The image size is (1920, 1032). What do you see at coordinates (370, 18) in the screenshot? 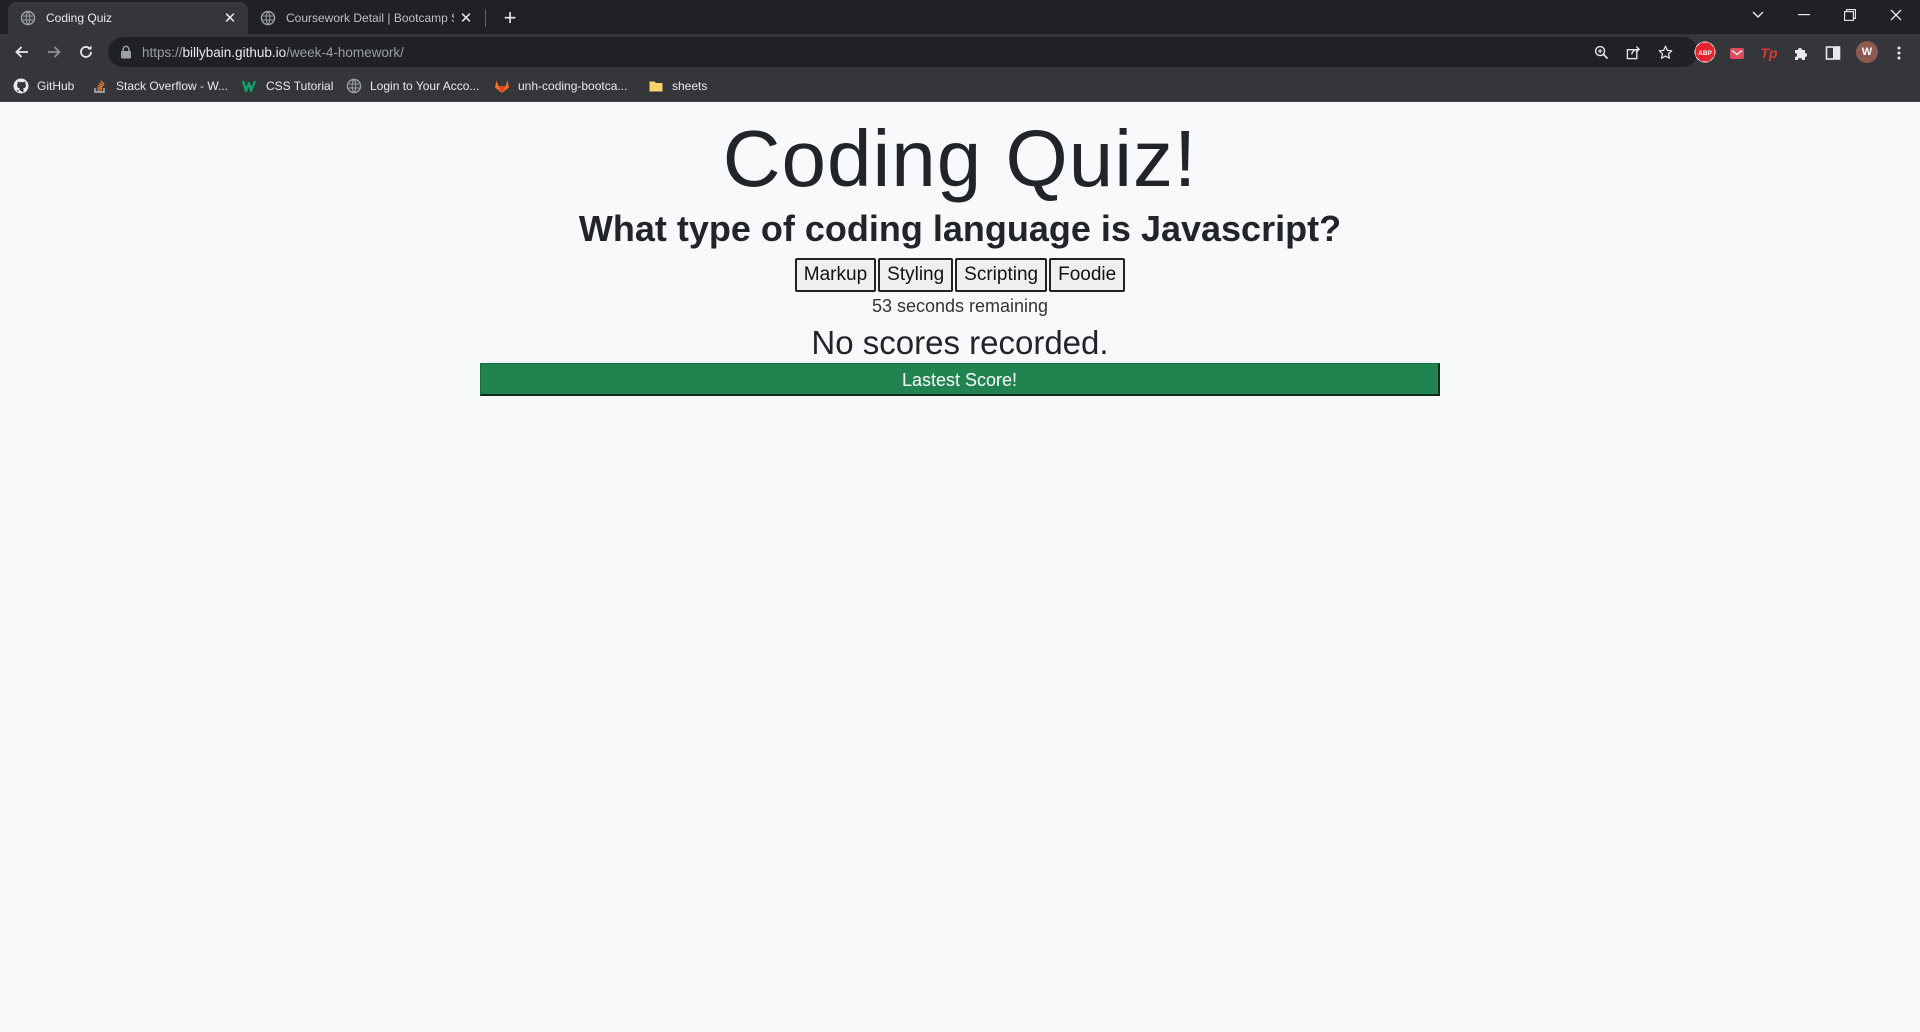
I see `tab-title: Coursework Detail | Bootcamp Sp` at bounding box center [370, 18].